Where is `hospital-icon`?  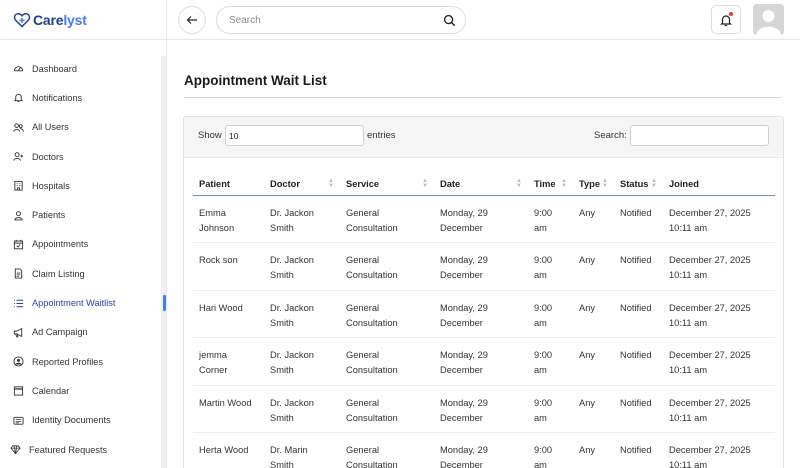 hospital-icon is located at coordinates (18, 186).